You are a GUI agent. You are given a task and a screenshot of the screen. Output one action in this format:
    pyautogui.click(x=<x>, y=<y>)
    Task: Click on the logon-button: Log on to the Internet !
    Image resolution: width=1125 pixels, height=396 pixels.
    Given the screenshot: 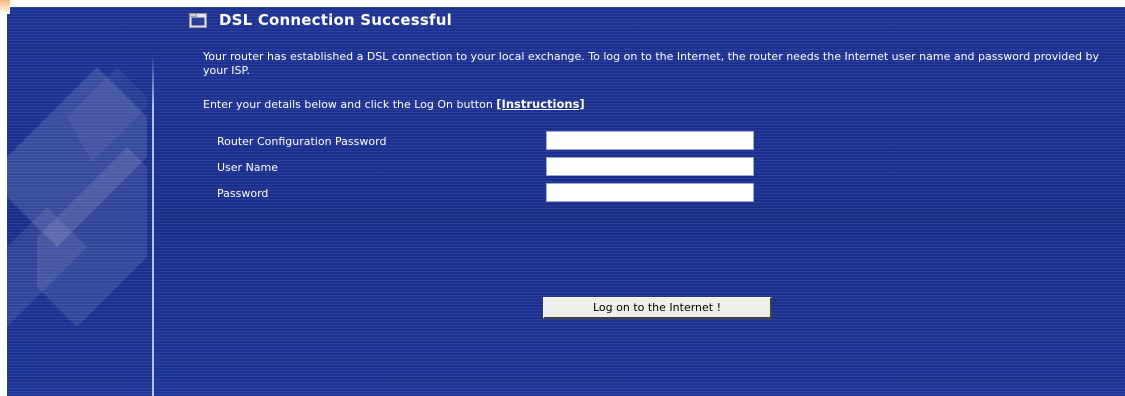 What is the action you would take?
    pyautogui.click(x=657, y=308)
    